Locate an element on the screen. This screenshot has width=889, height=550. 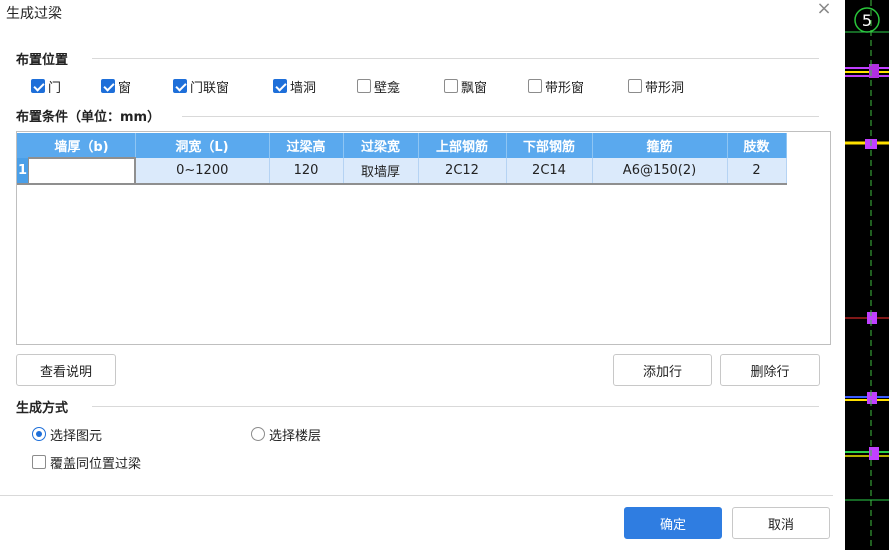
checkbox-window-box is located at coordinates (108, 86).